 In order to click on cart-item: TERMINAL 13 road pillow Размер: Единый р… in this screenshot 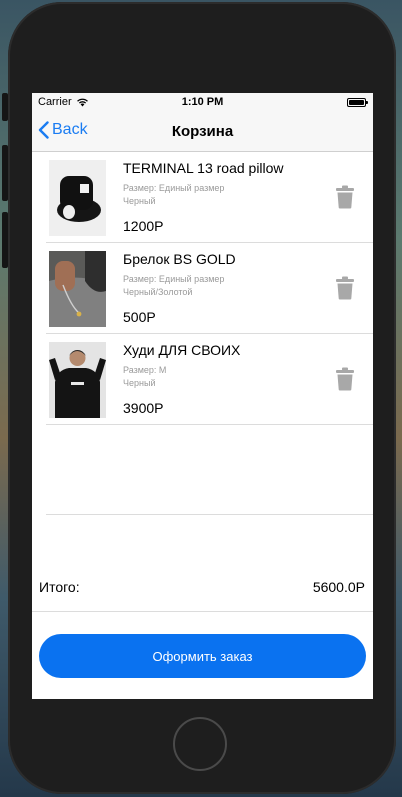, I will do `click(209, 197)`.